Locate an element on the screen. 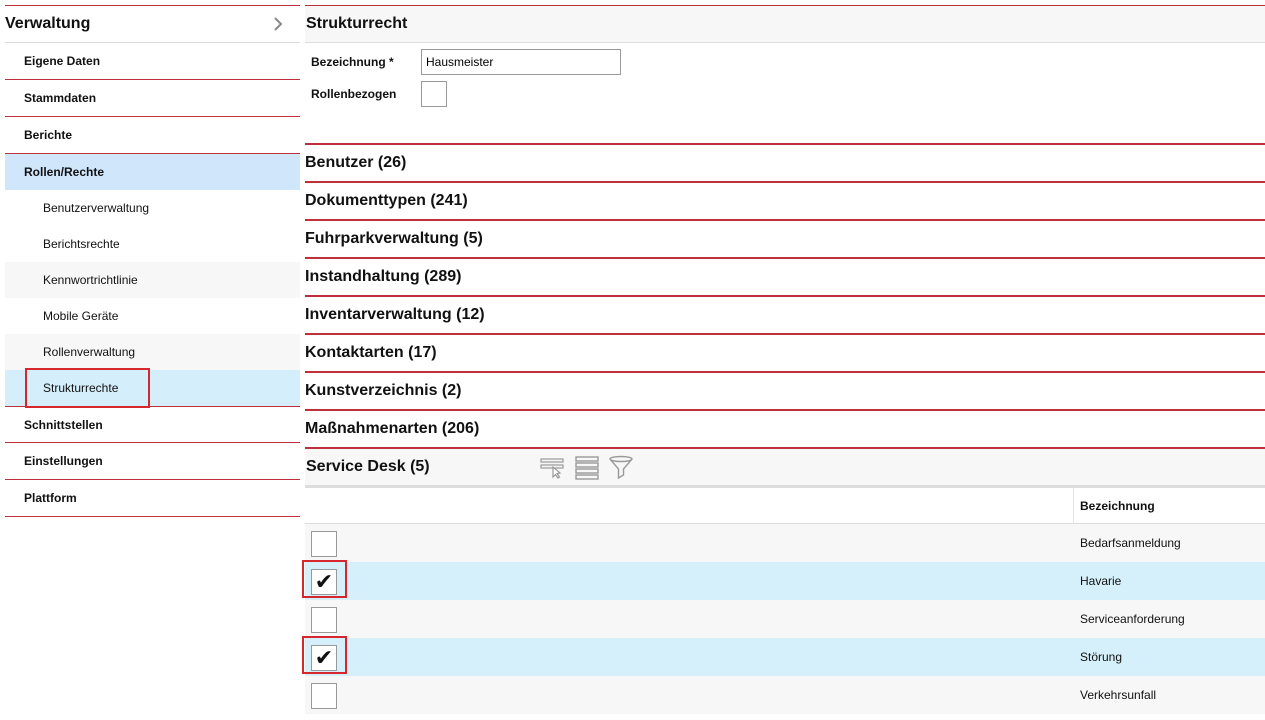 This screenshot has width=1265, height=720. table-row: Serviceanforderung is located at coordinates (785, 619).